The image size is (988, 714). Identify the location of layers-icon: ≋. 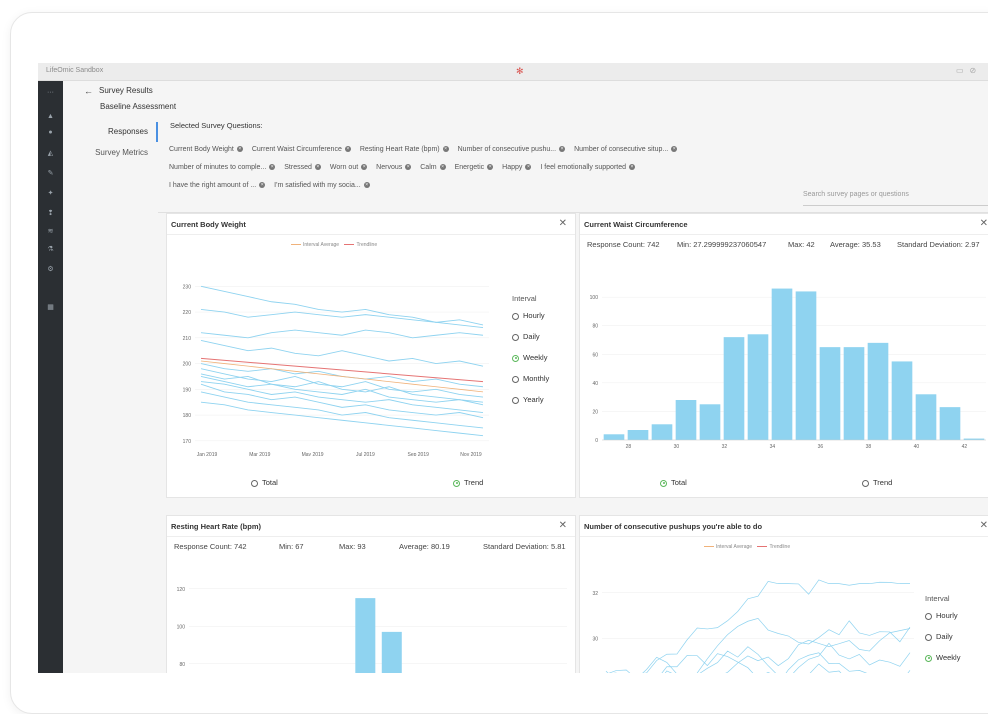
(50, 231).